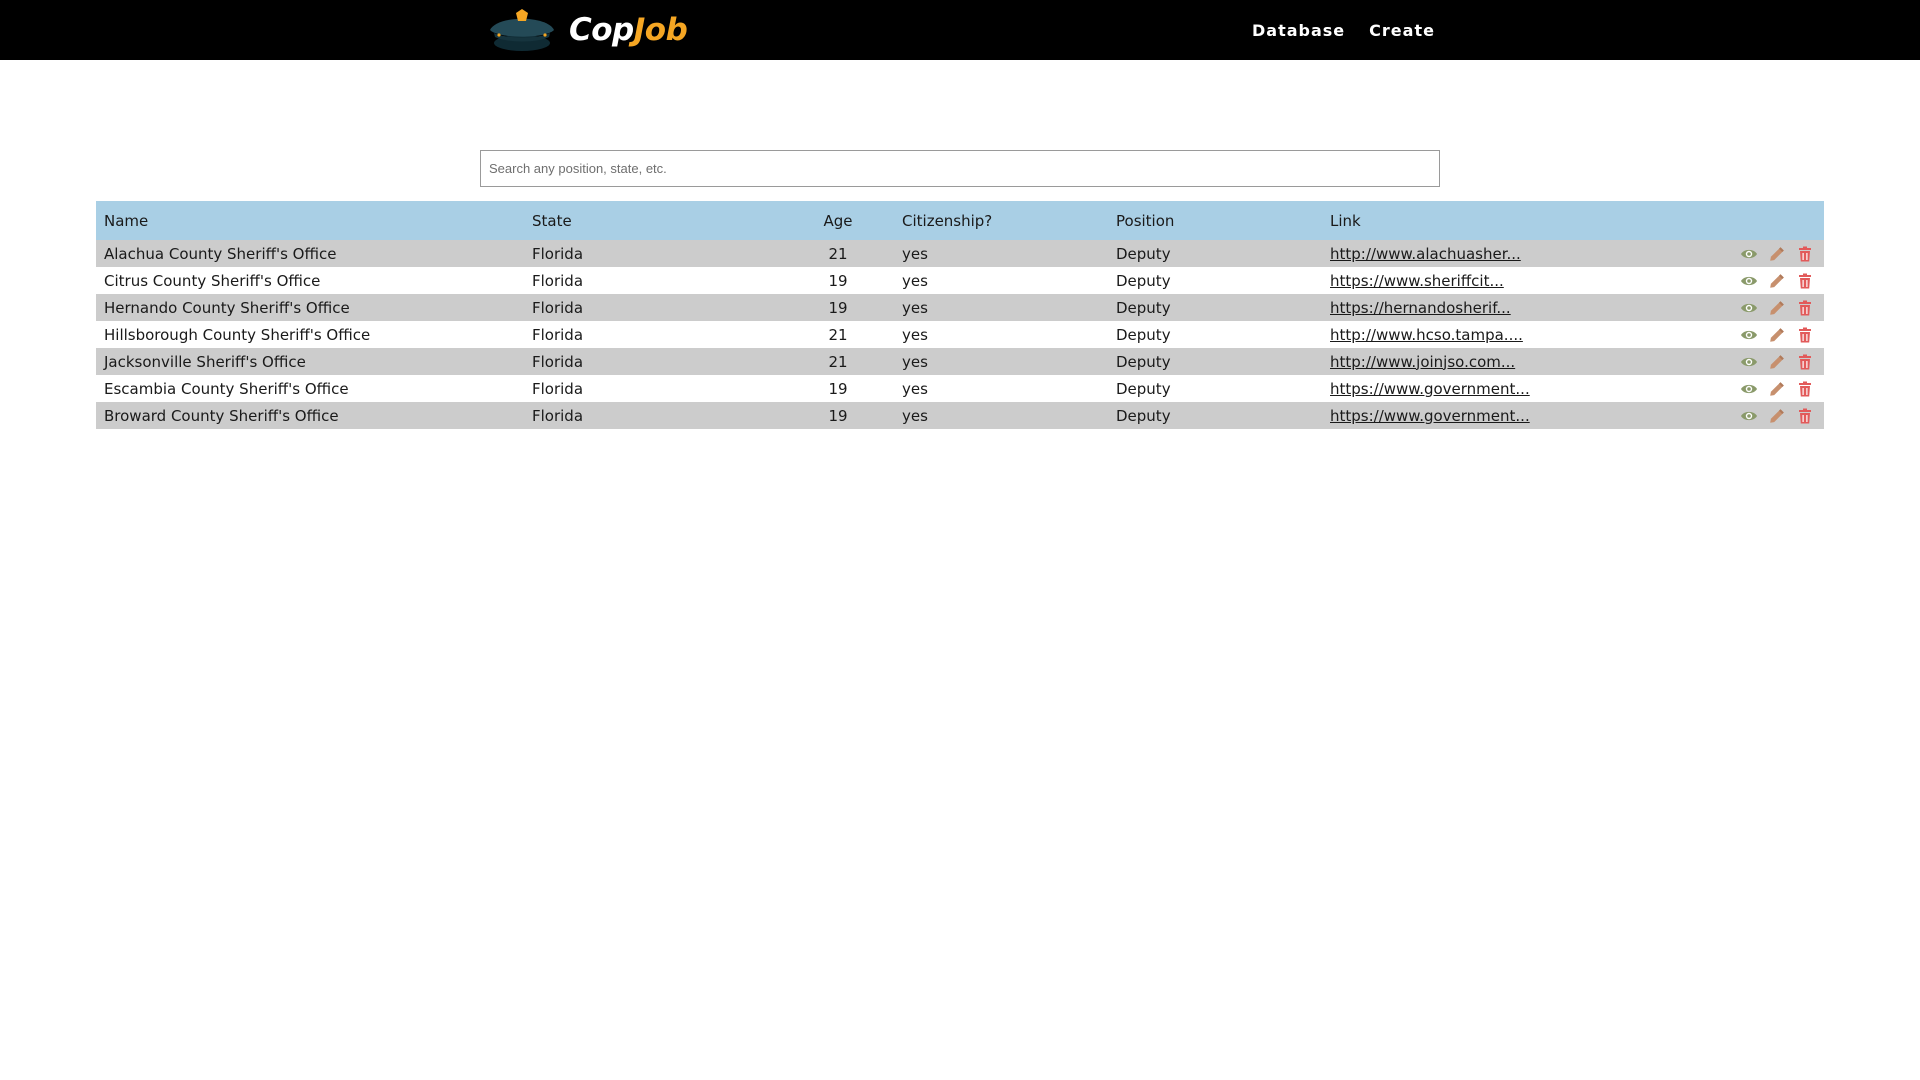  I want to click on column-header-actions, so click(1749, 220).